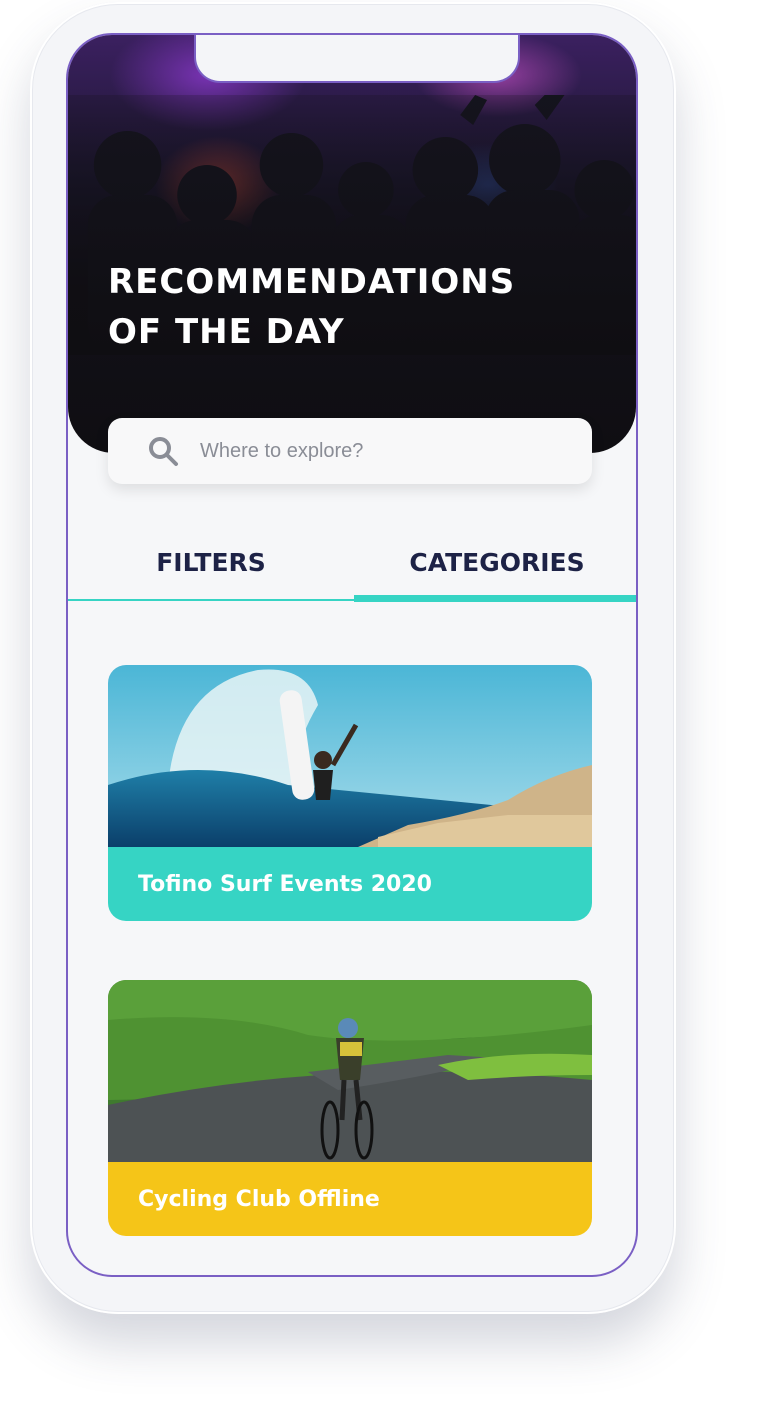 The height and width of the screenshot is (1407, 768). What do you see at coordinates (312, 282) in the screenshot?
I see `page-title-line-1: RECOMMENDATIONS` at bounding box center [312, 282].